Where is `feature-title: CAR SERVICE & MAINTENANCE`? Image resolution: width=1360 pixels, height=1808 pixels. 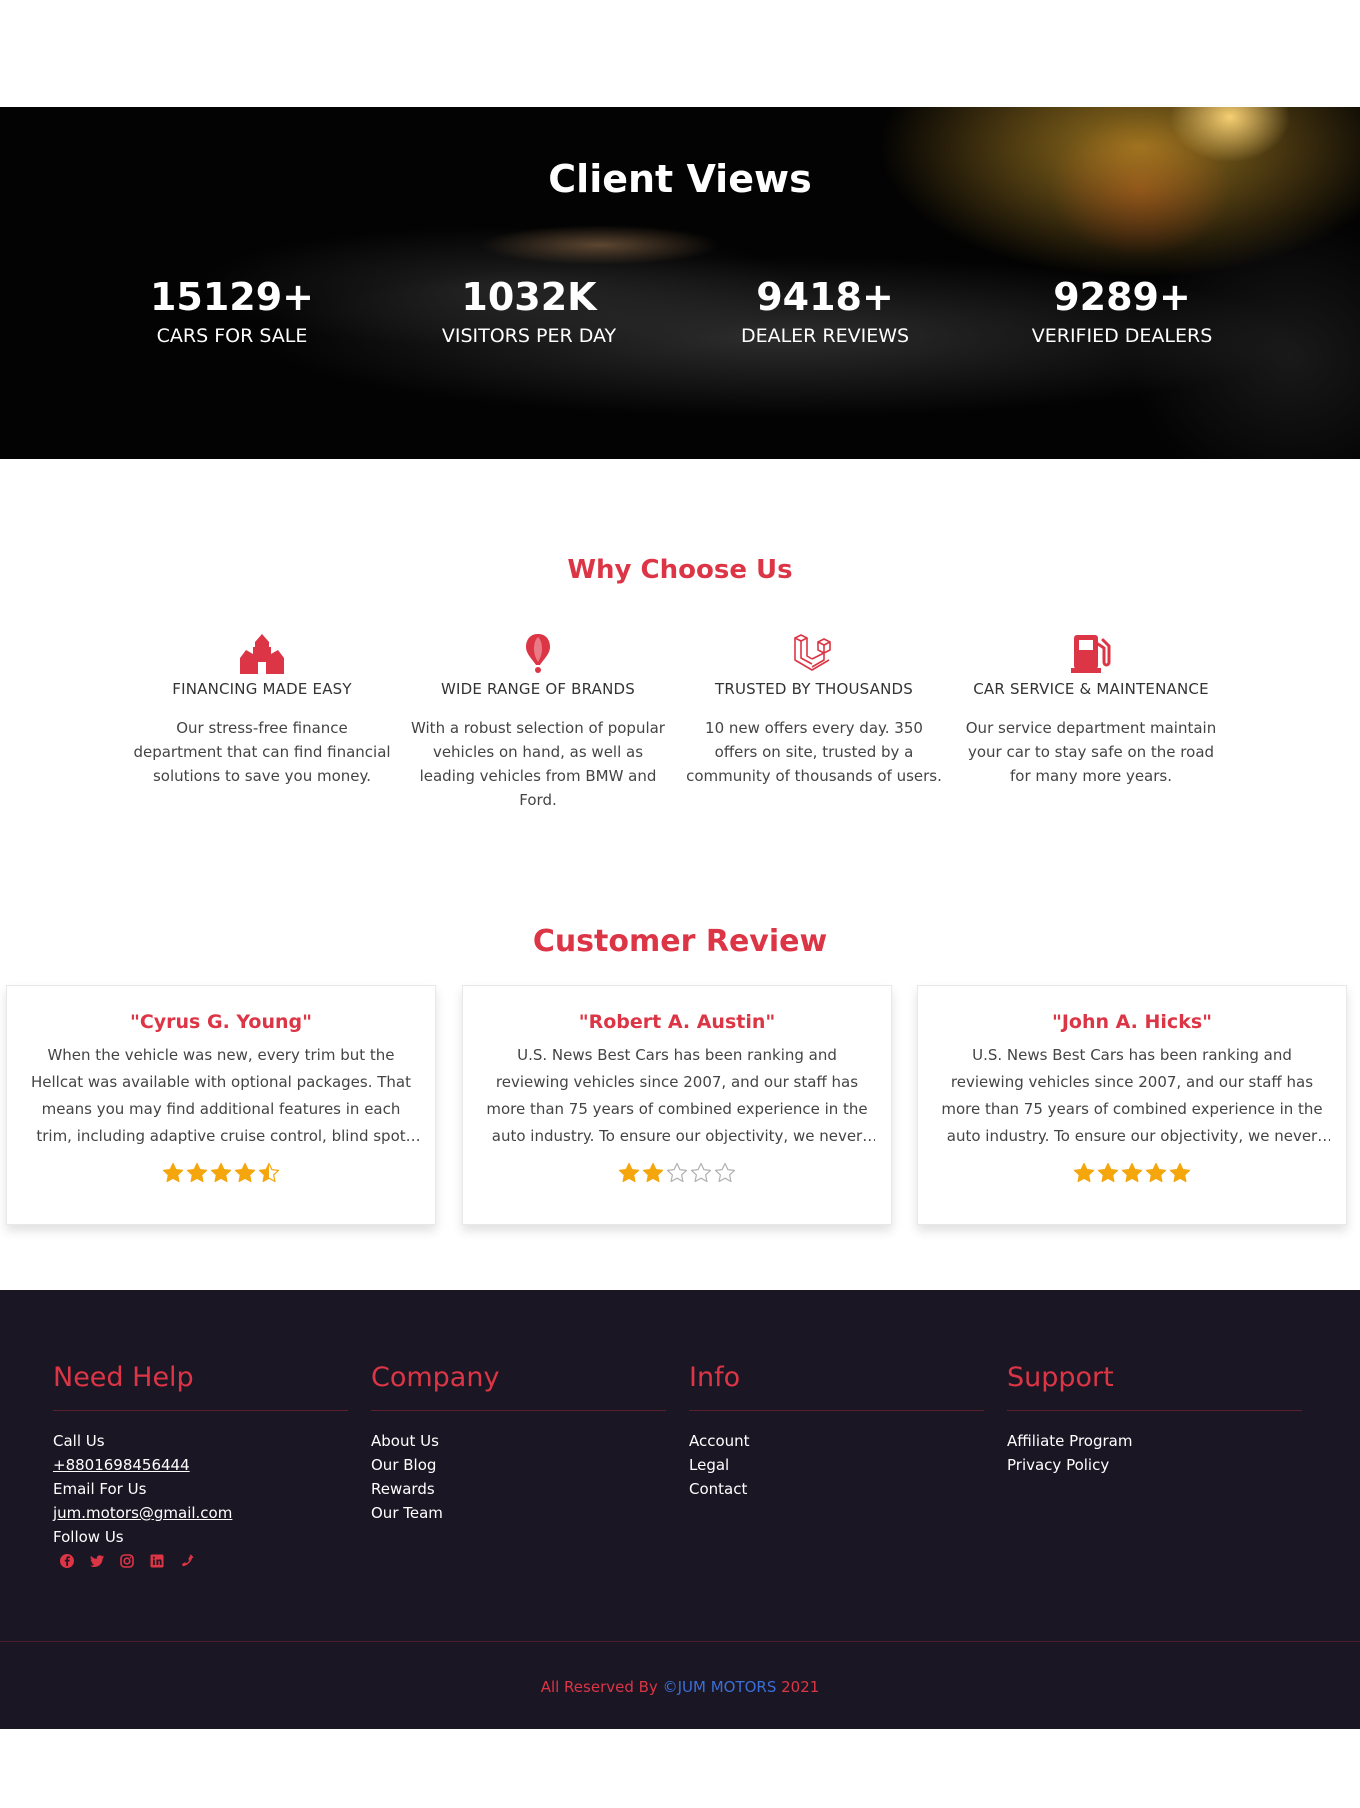 feature-title: CAR SERVICE & MAINTENANCE is located at coordinates (1091, 689).